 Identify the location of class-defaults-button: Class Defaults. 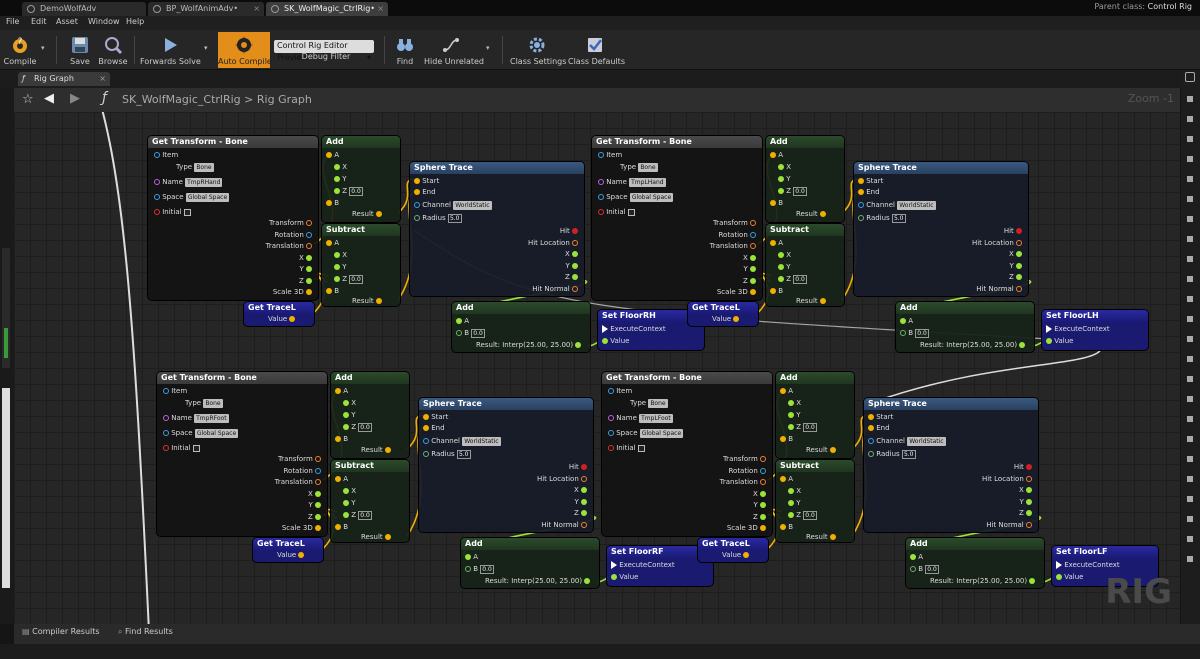
(596, 50).